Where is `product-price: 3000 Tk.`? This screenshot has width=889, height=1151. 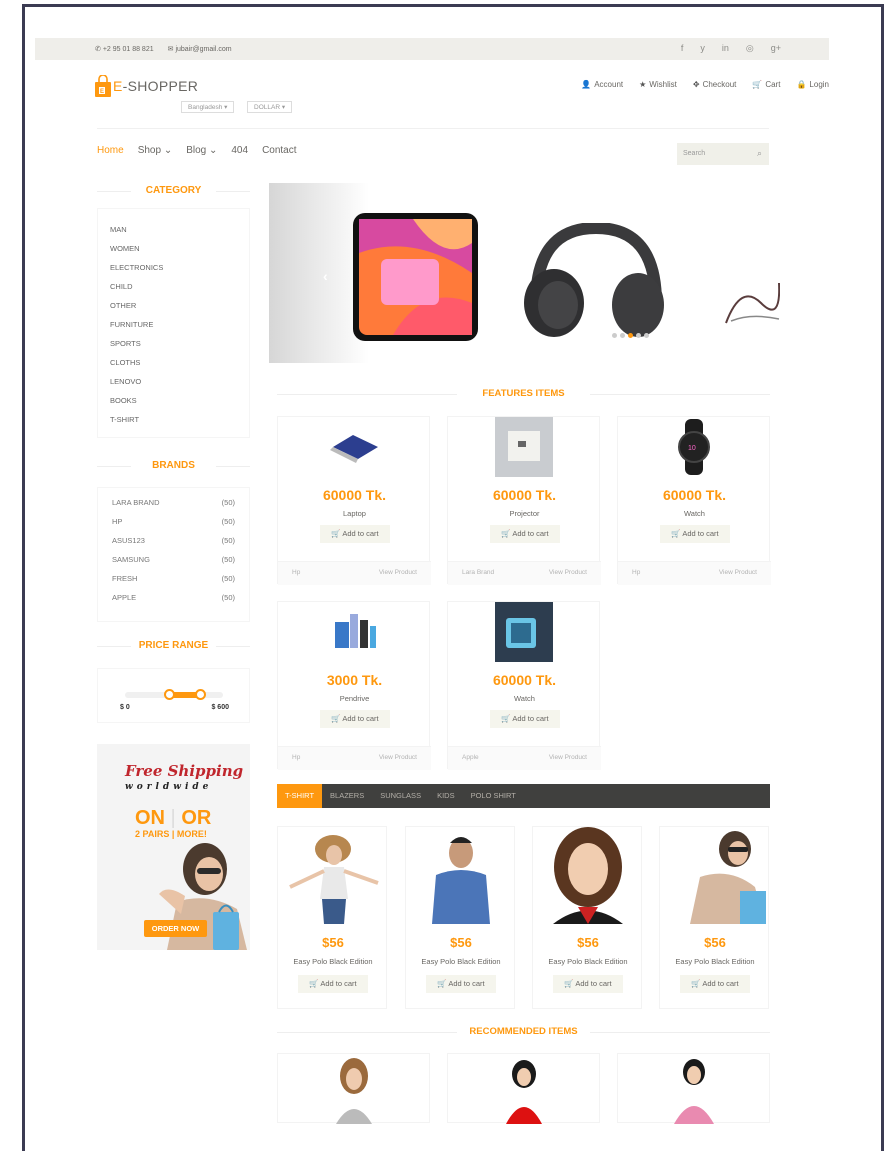 product-price: 3000 Tk. is located at coordinates (354, 680).